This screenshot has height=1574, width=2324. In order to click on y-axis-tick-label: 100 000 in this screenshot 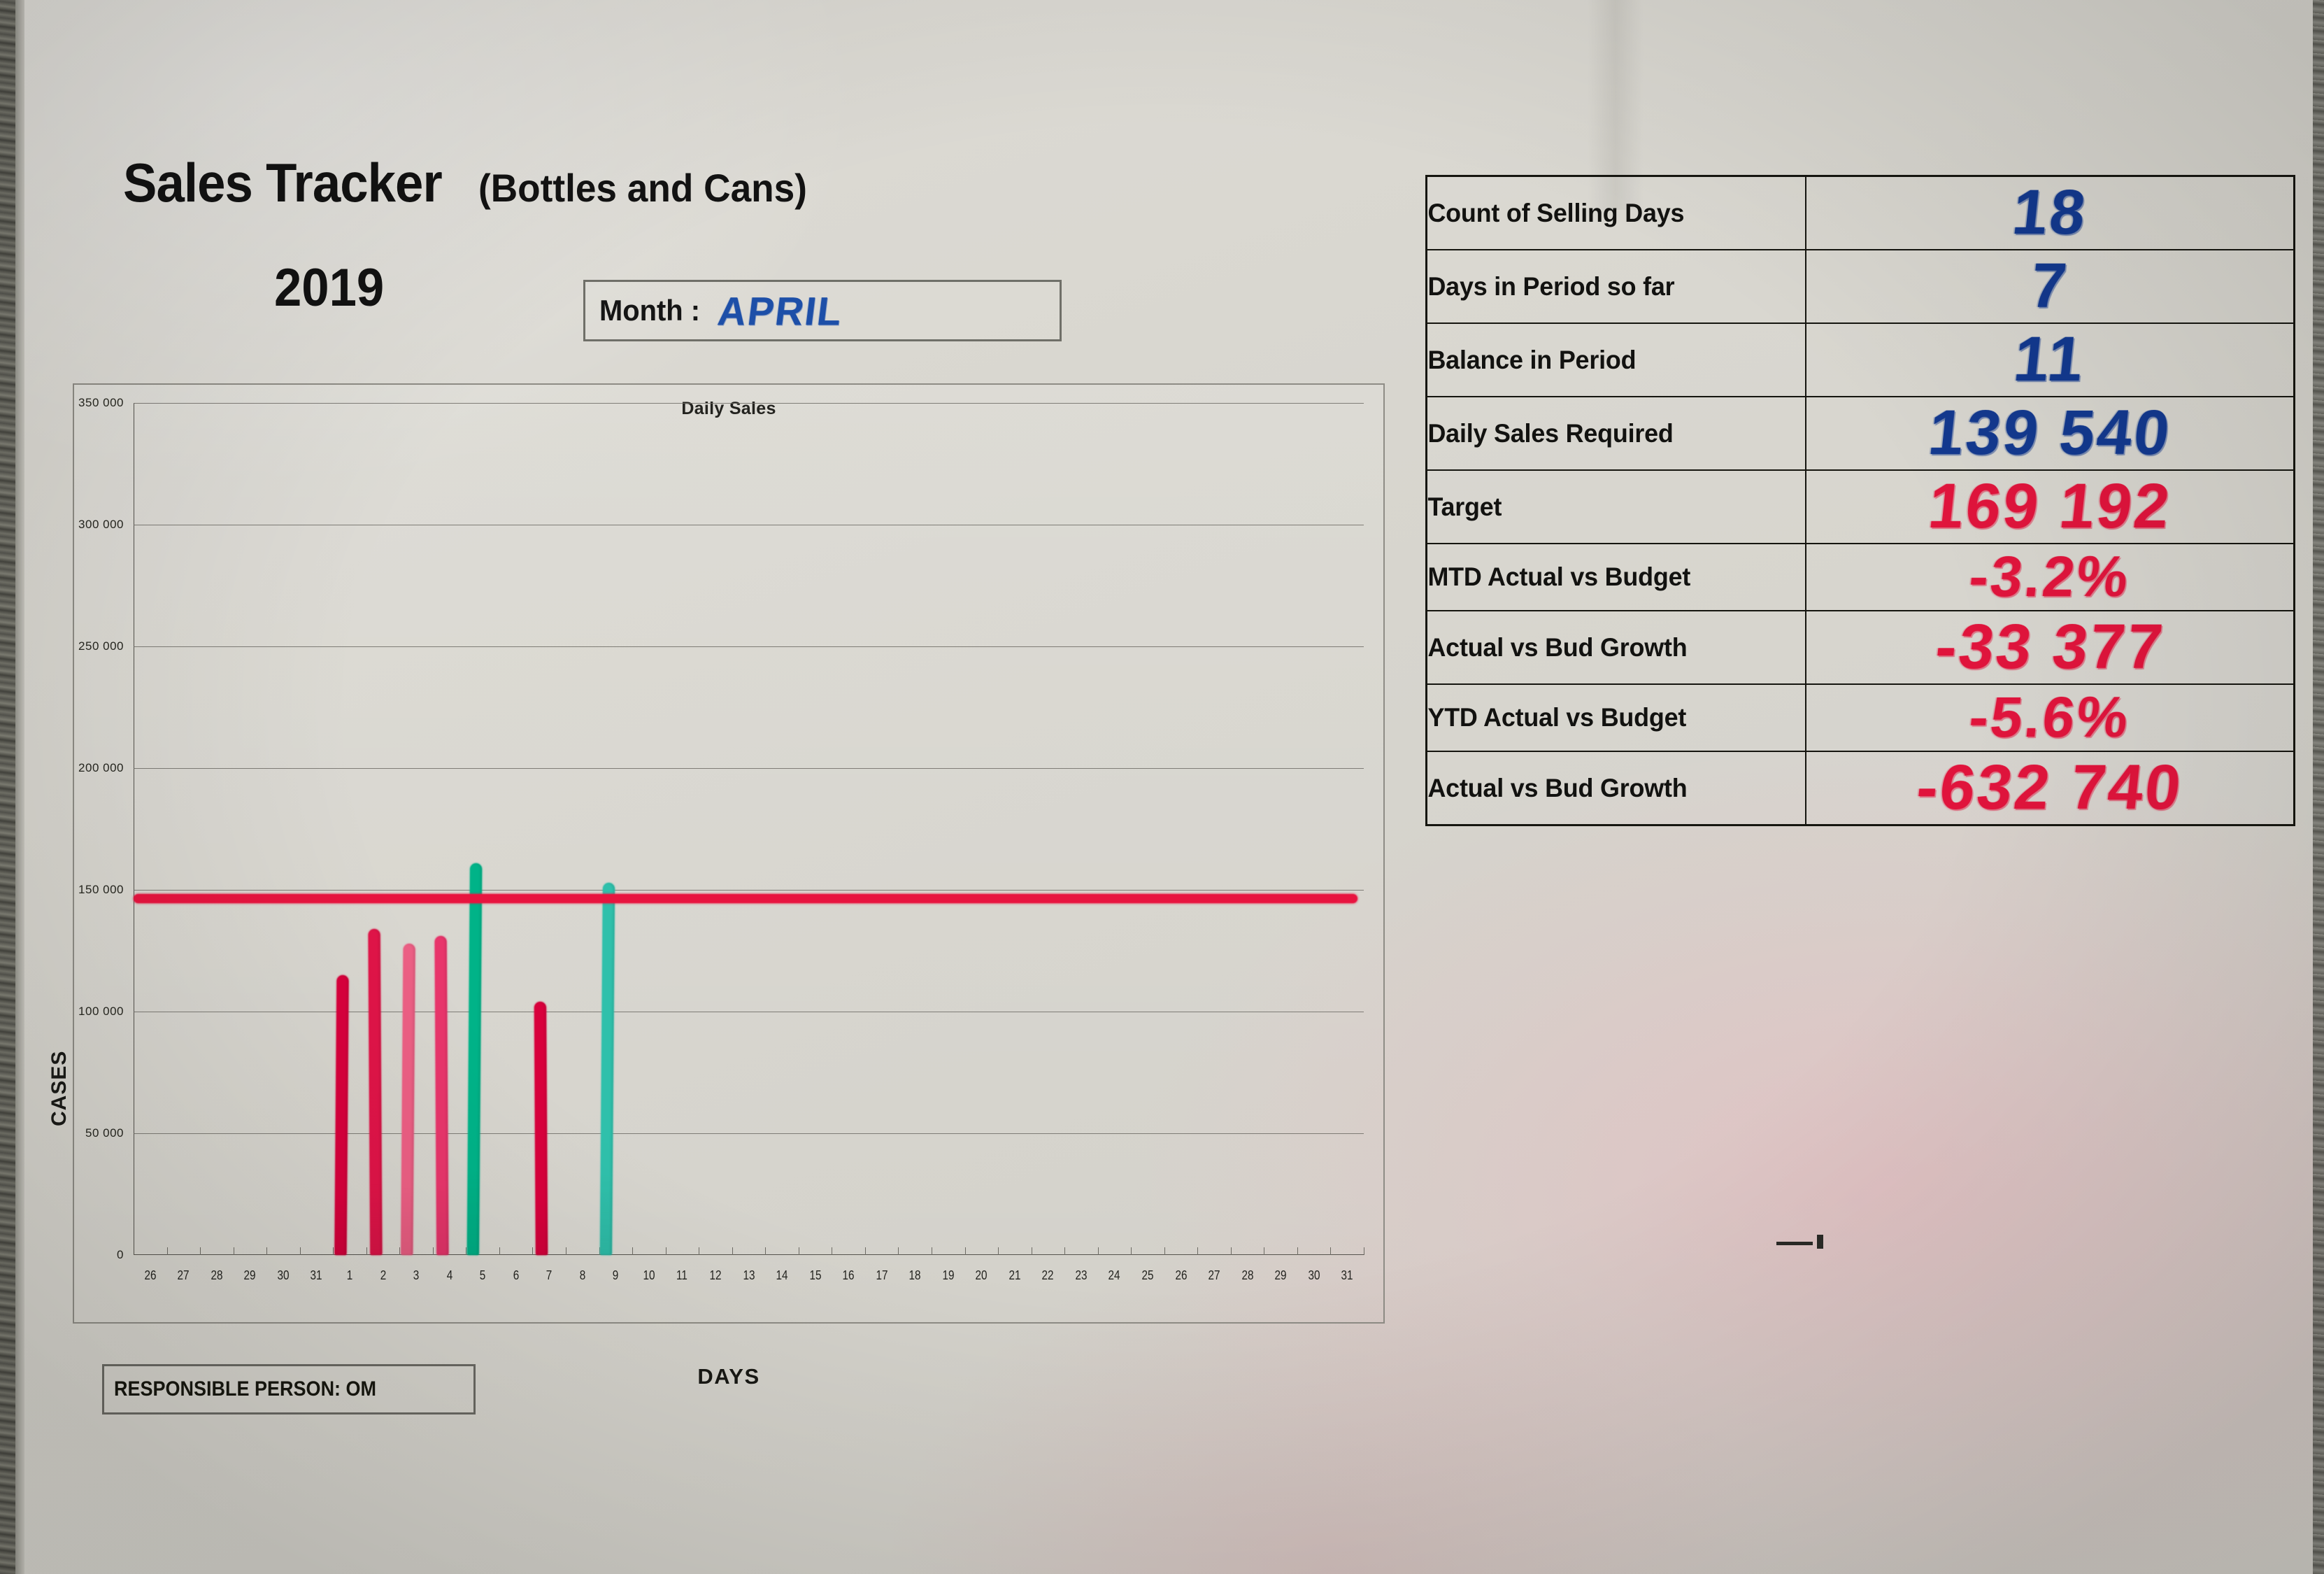, I will do `click(101, 1011)`.